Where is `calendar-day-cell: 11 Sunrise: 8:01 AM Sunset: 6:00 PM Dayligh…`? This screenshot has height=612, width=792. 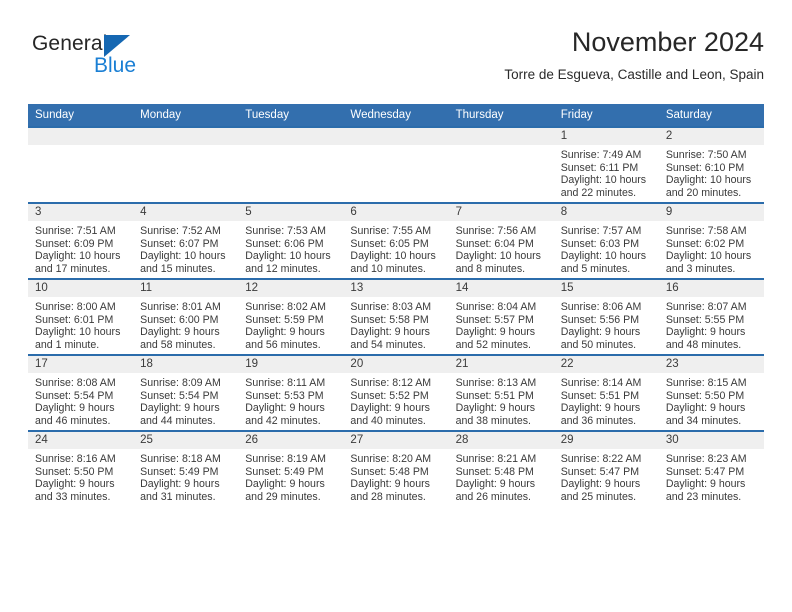 calendar-day-cell: 11 Sunrise: 8:01 AM Sunset: 6:00 PM Dayligh… is located at coordinates (186, 316).